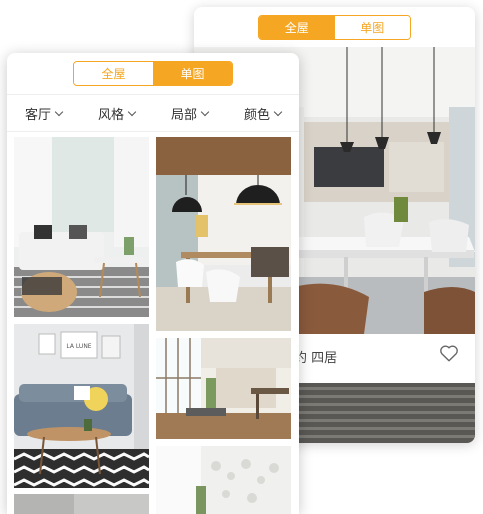 The height and width of the screenshot is (514, 483). I want to click on filter-color: 颜色, so click(263, 113).